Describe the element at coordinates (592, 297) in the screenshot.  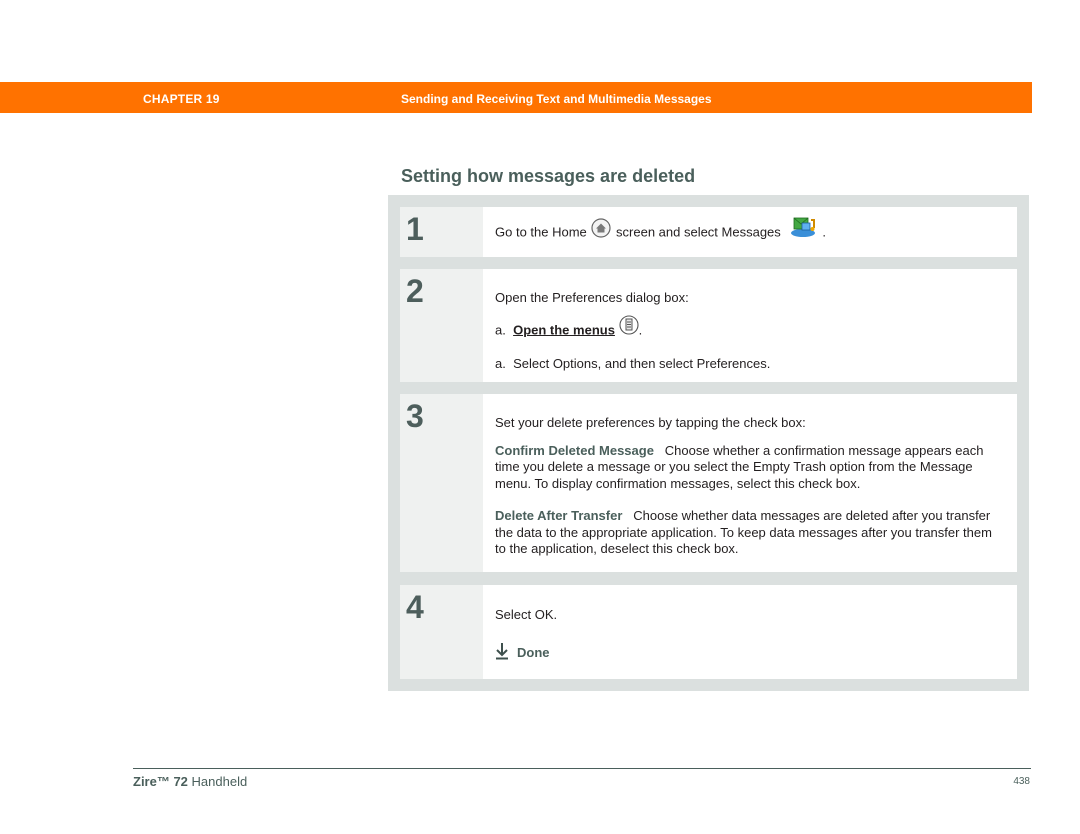
I see `step-2-intro: Open the Preferences dialog box:` at that location.